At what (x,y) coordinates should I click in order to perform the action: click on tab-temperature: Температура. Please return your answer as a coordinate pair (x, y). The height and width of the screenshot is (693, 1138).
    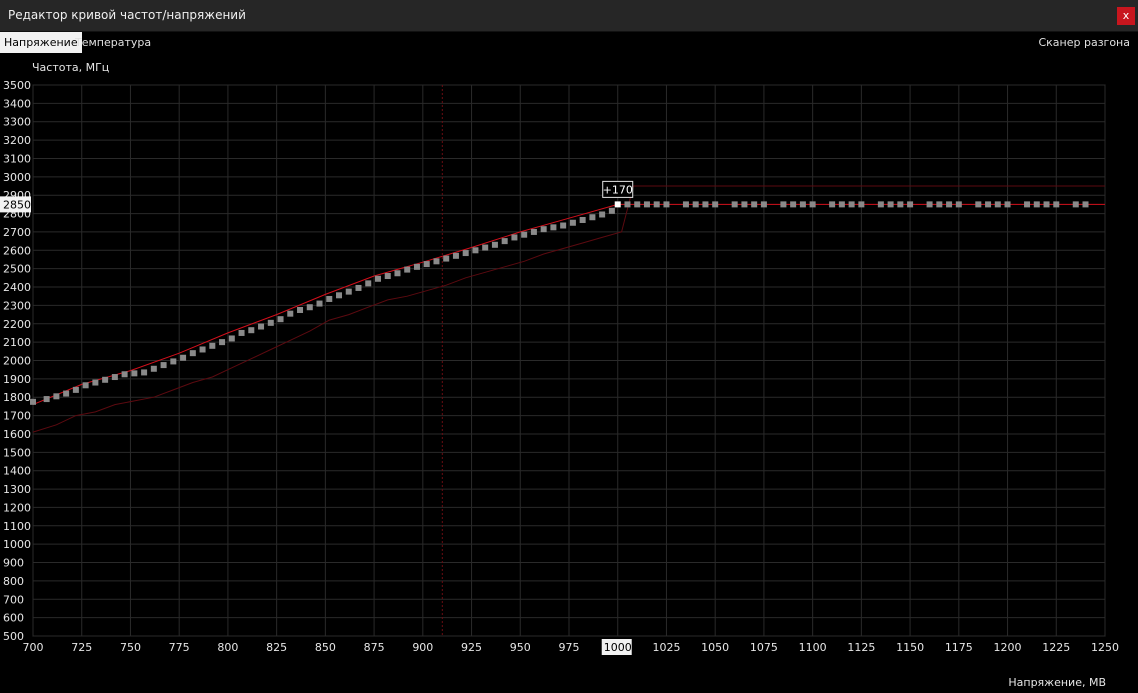
    Looking at the image, I should click on (113, 42).